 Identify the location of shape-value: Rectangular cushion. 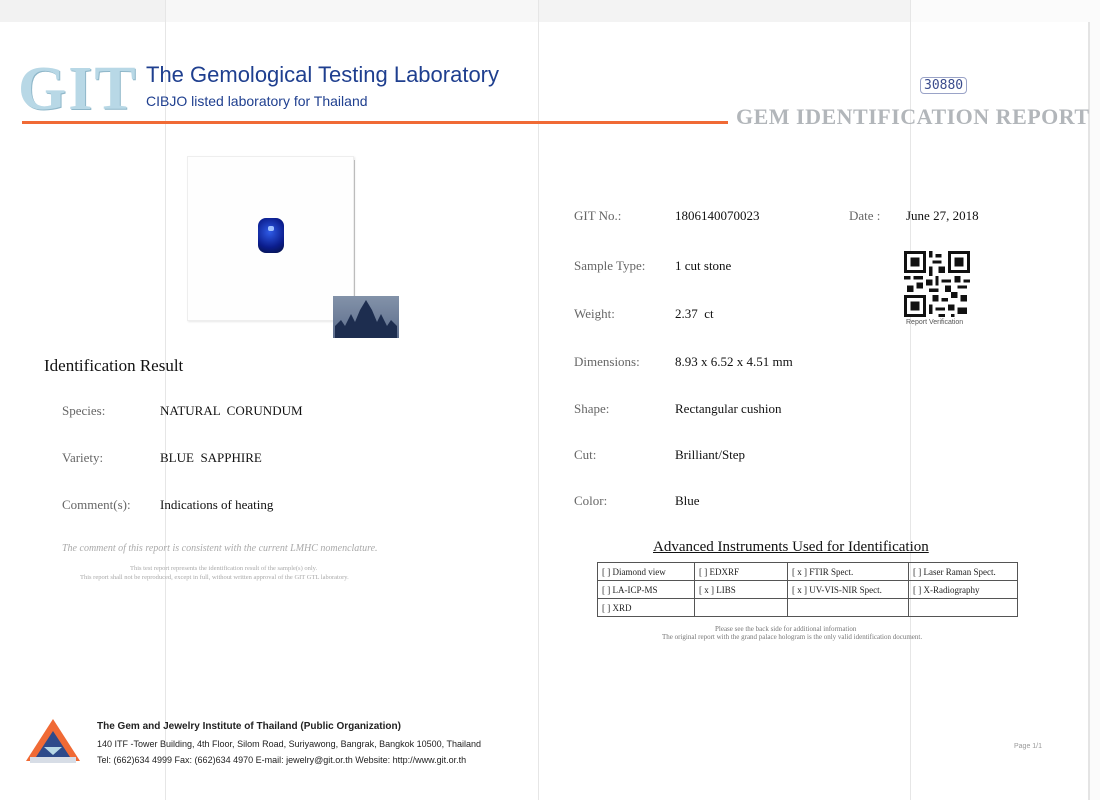
(728, 408).